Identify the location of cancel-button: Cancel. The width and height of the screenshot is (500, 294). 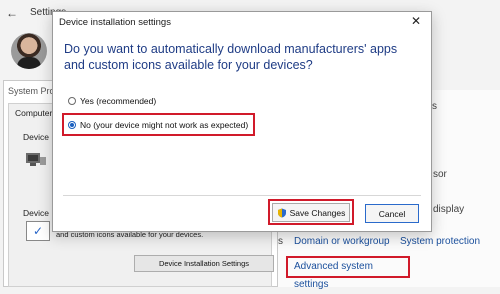
(392, 213).